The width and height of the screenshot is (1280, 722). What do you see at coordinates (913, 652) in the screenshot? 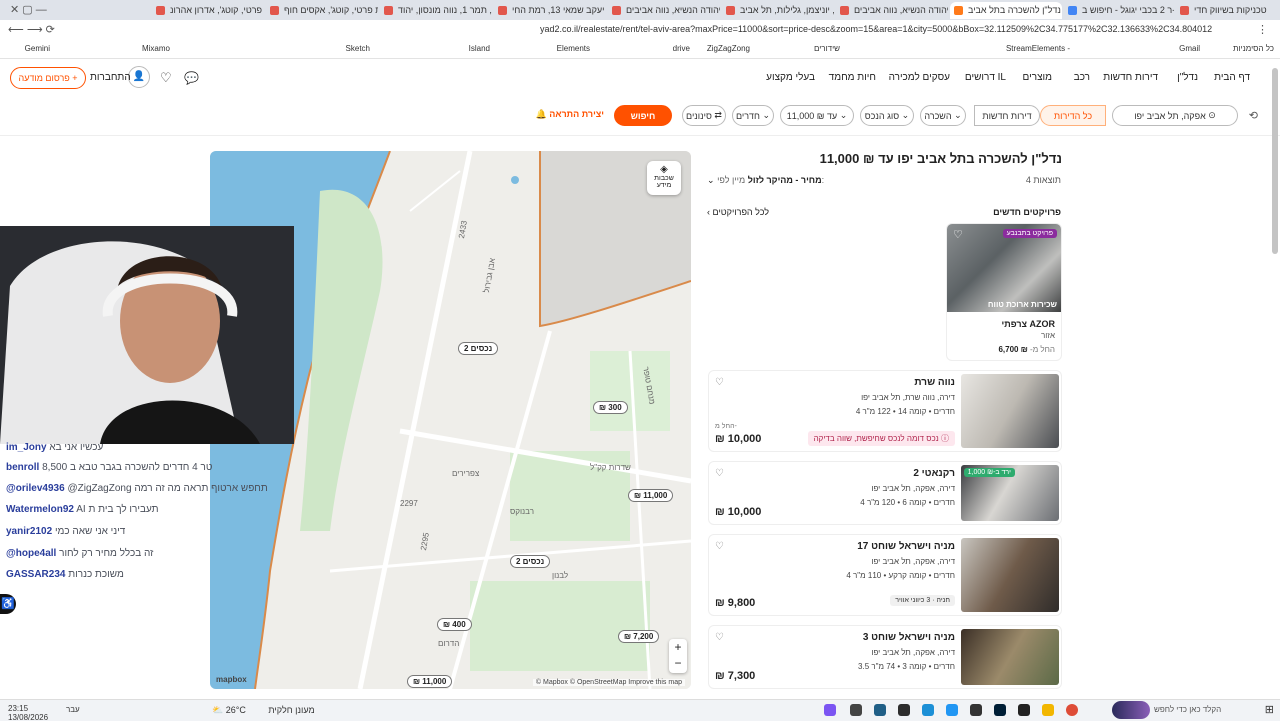
I see `listing-address: דירה, אפקה, תל אביב יפו` at bounding box center [913, 652].